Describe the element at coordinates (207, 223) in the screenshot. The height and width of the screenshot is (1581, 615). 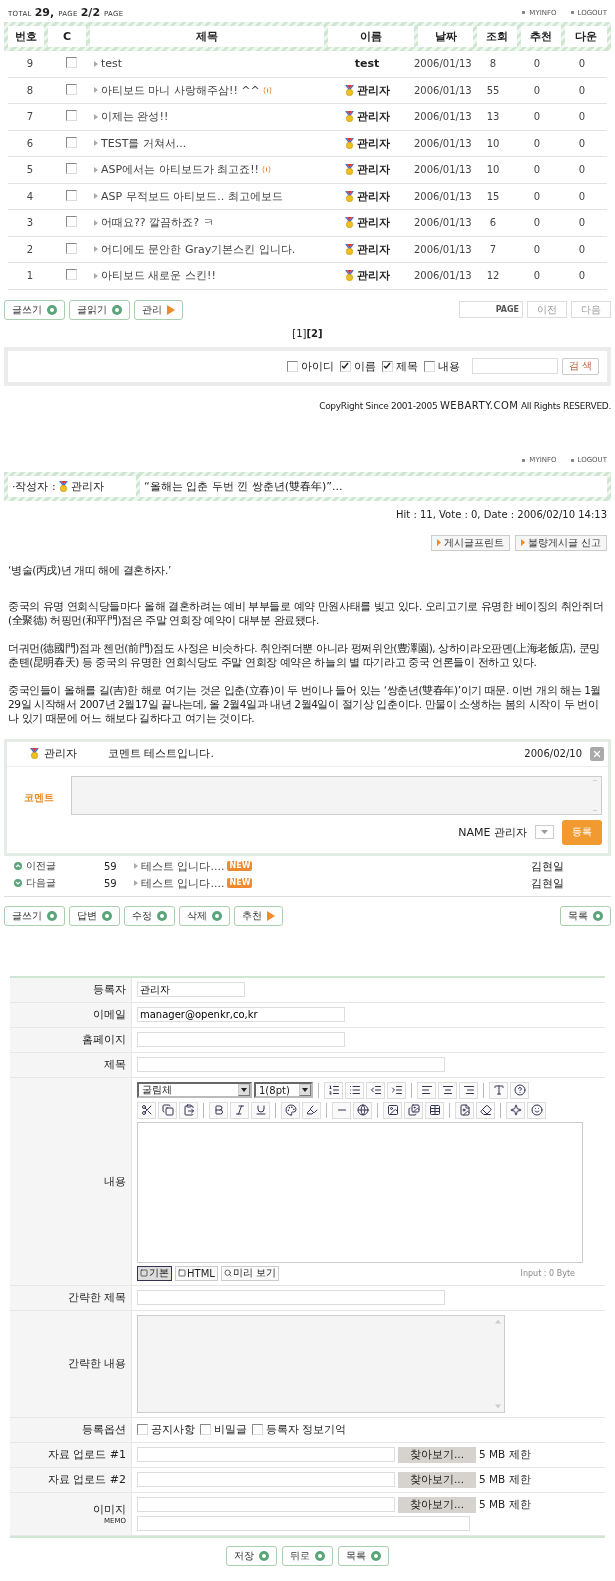
I see `post-title-link: 어때요?? 깔끔하죠? ㅋ` at that location.